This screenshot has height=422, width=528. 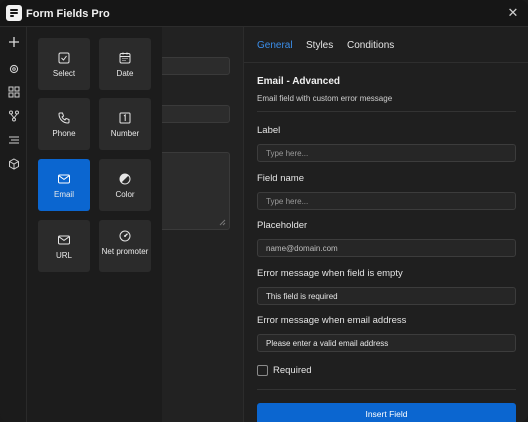 What do you see at coordinates (64, 73) in the screenshot?
I see `tile-label: Select` at bounding box center [64, 73].